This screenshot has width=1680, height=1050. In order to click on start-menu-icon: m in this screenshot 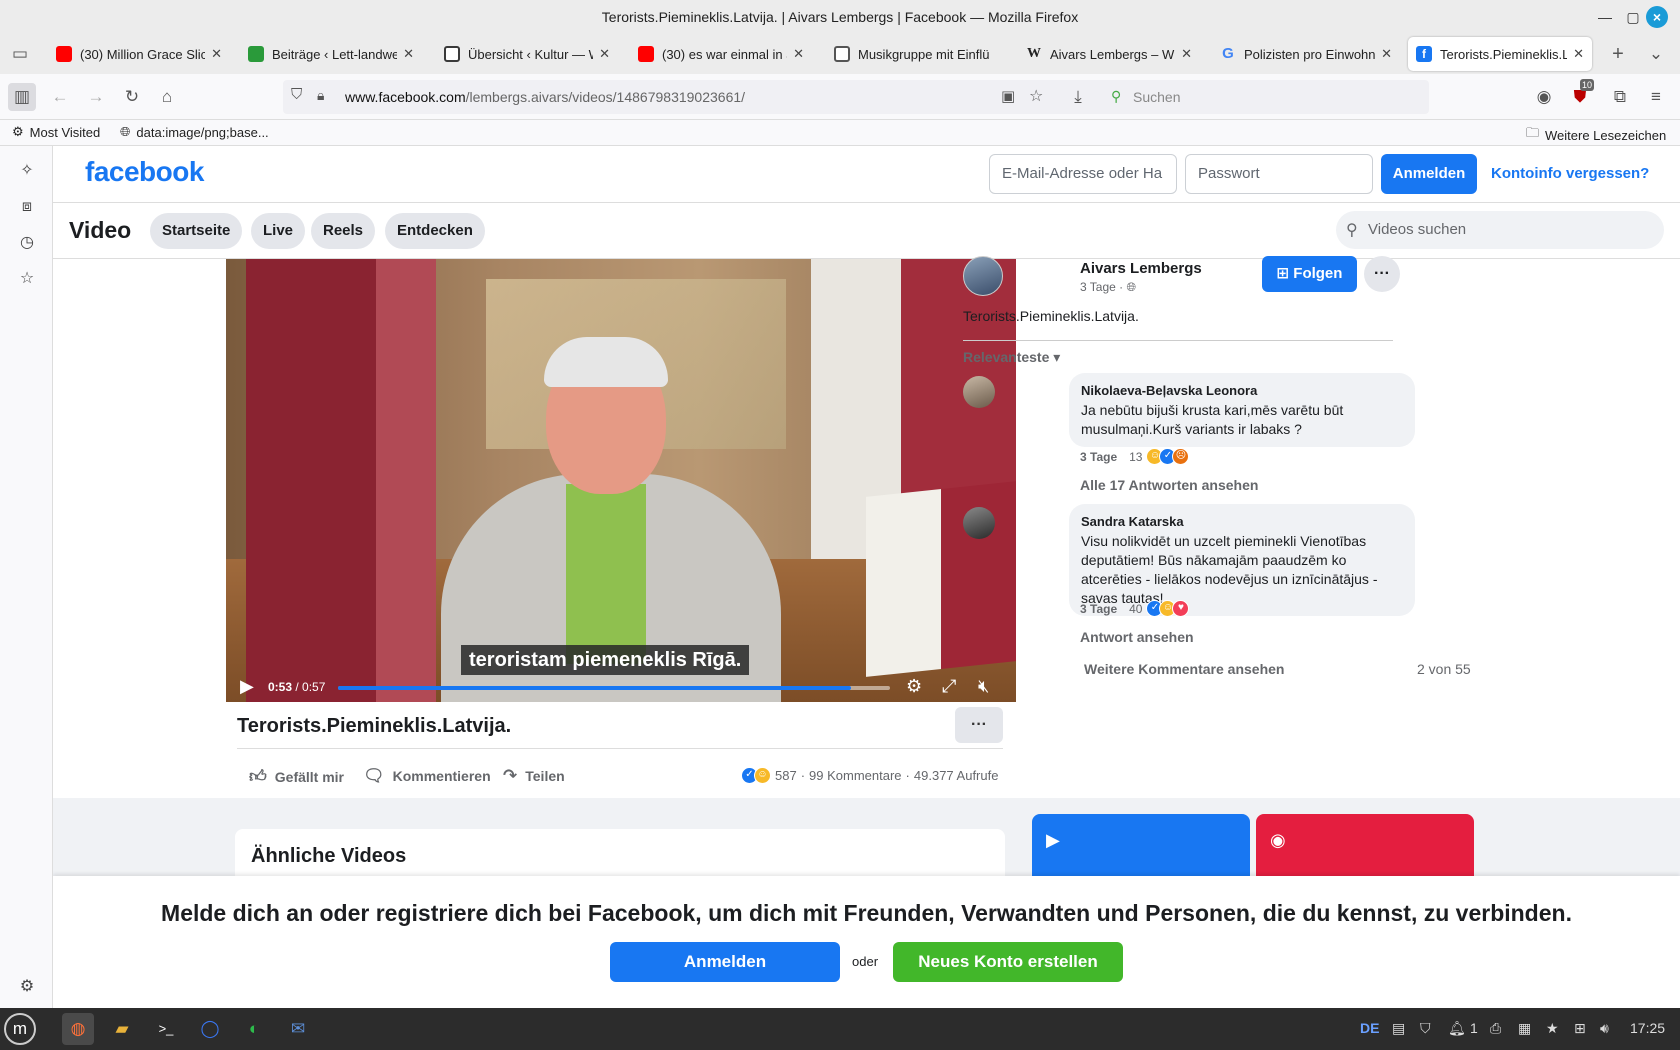, I will do `click(20, 1029)`.